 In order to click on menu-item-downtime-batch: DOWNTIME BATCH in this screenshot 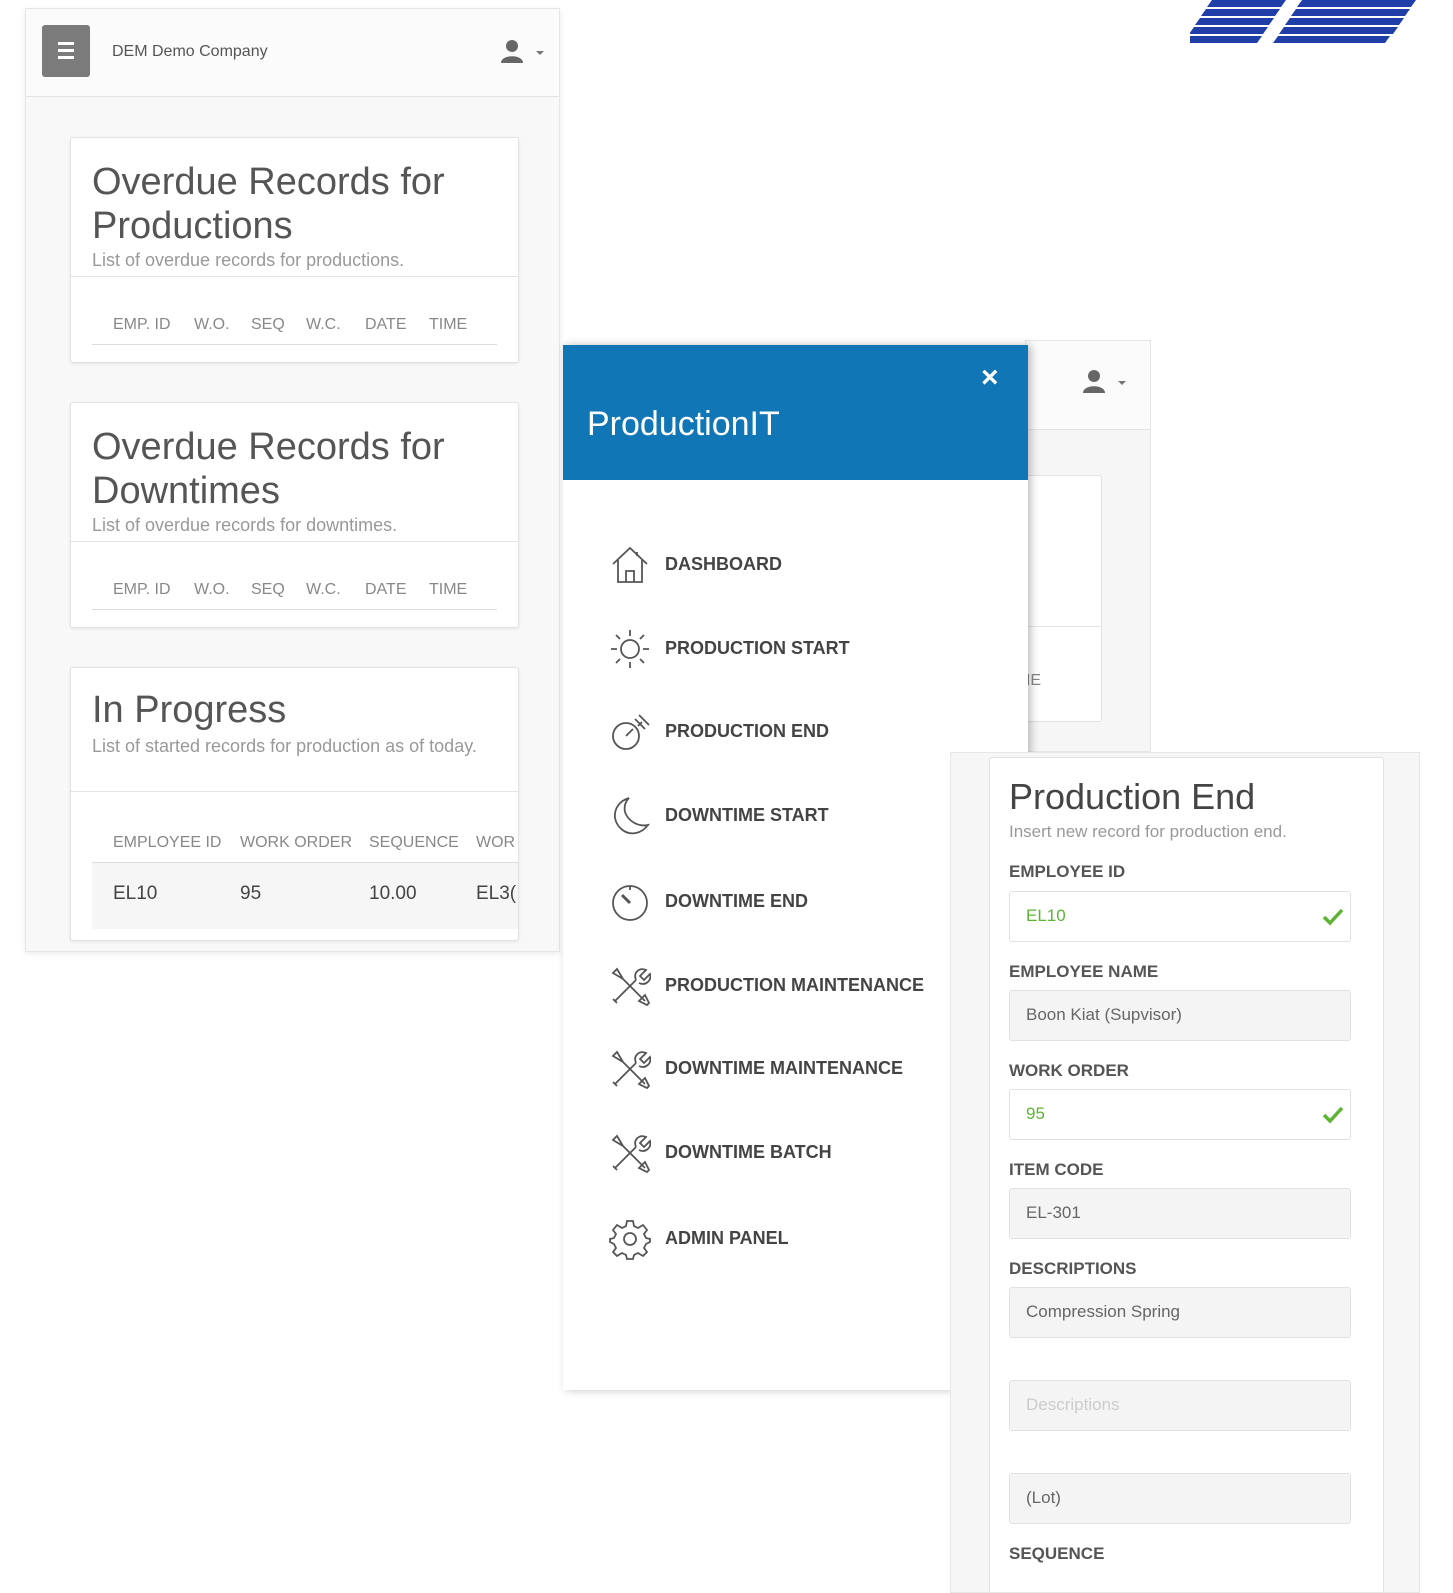, I will do `click(807, 1153)`.